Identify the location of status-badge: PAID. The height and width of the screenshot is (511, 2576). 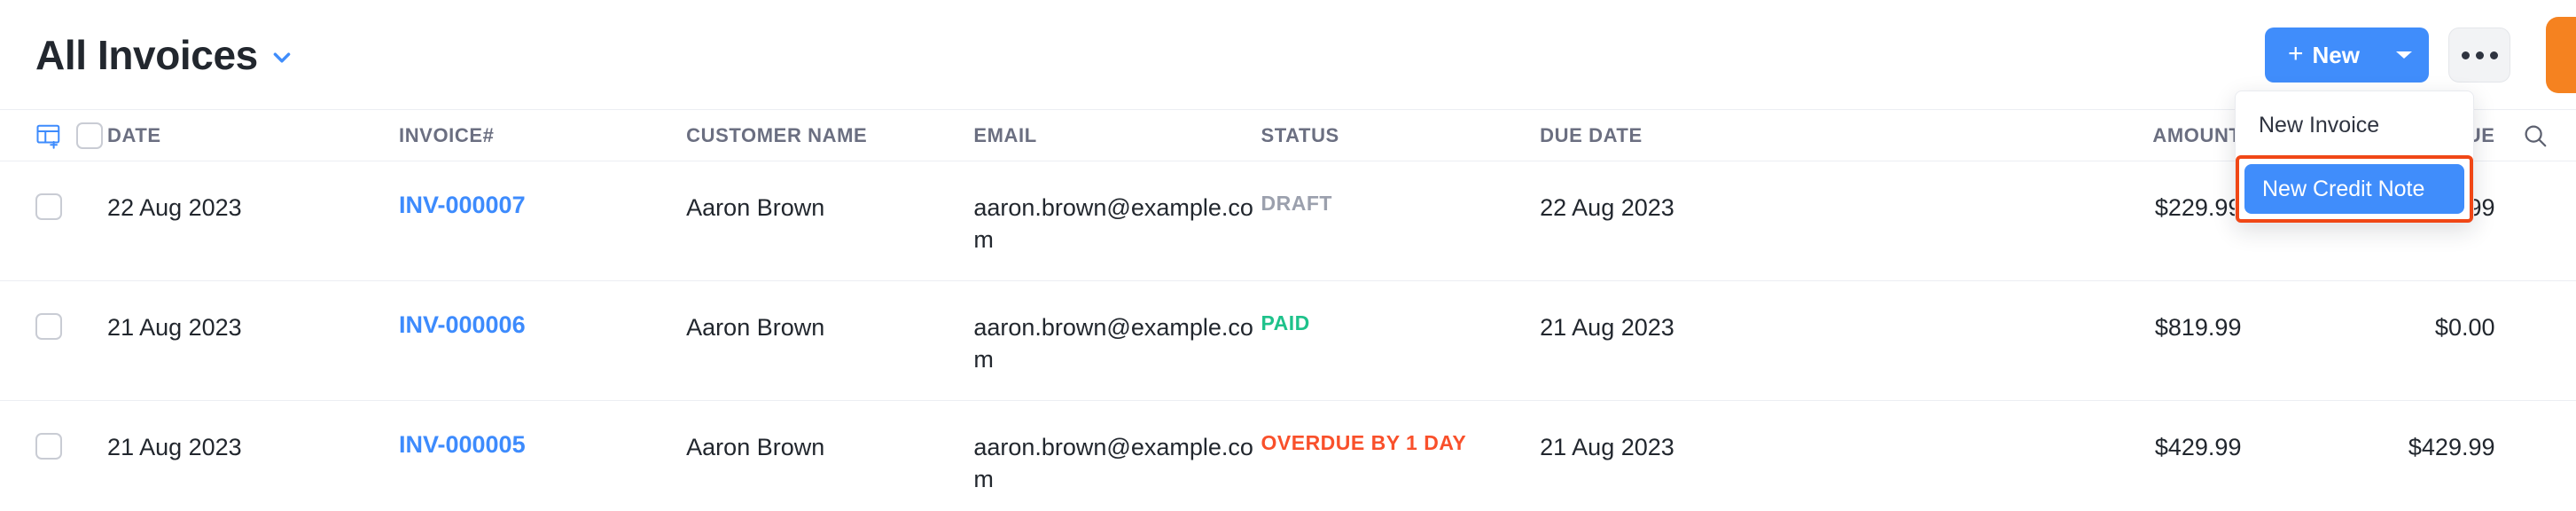
(1285, 322).